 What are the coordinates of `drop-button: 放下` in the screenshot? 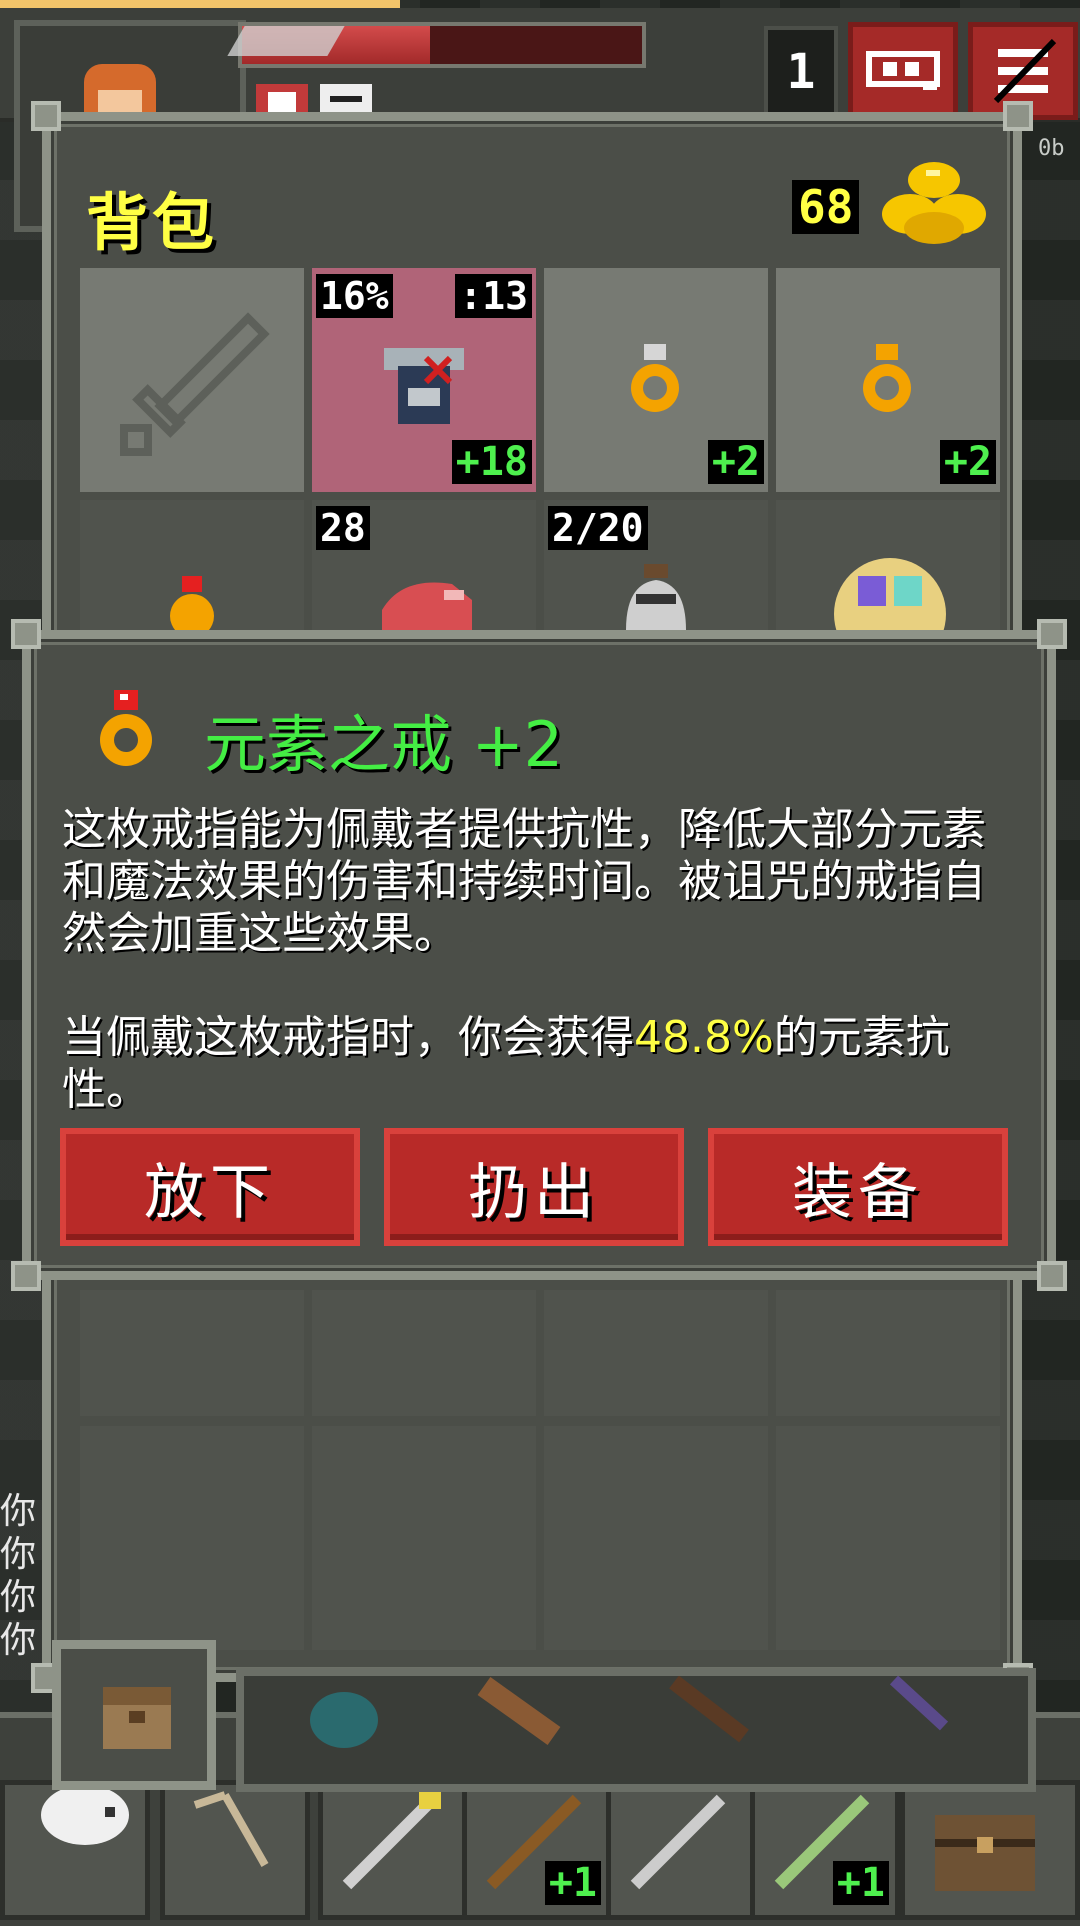 It's located at (210, 1187).